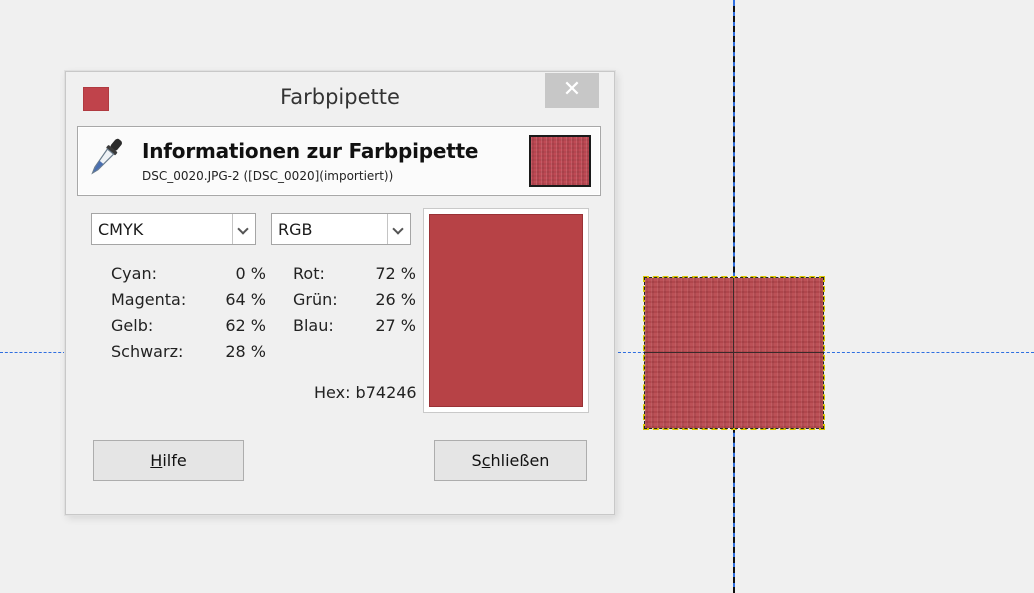 This screenshot has width=1034, height=593. Describe the element at coordinates (245, 351) in the screenshot. I see `black-value: 28 %` at that location.